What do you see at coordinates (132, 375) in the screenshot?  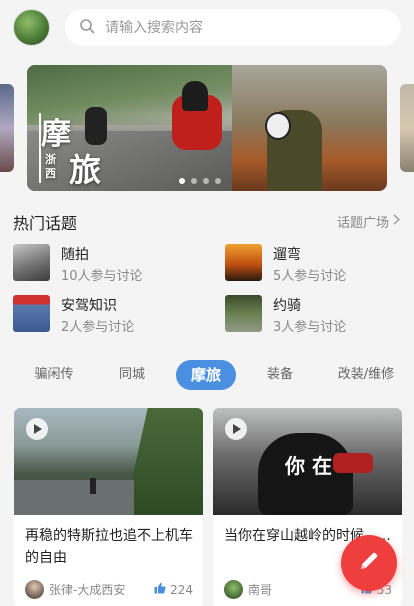 I see `tab-item: 同城` at bounding box center [132, 375].